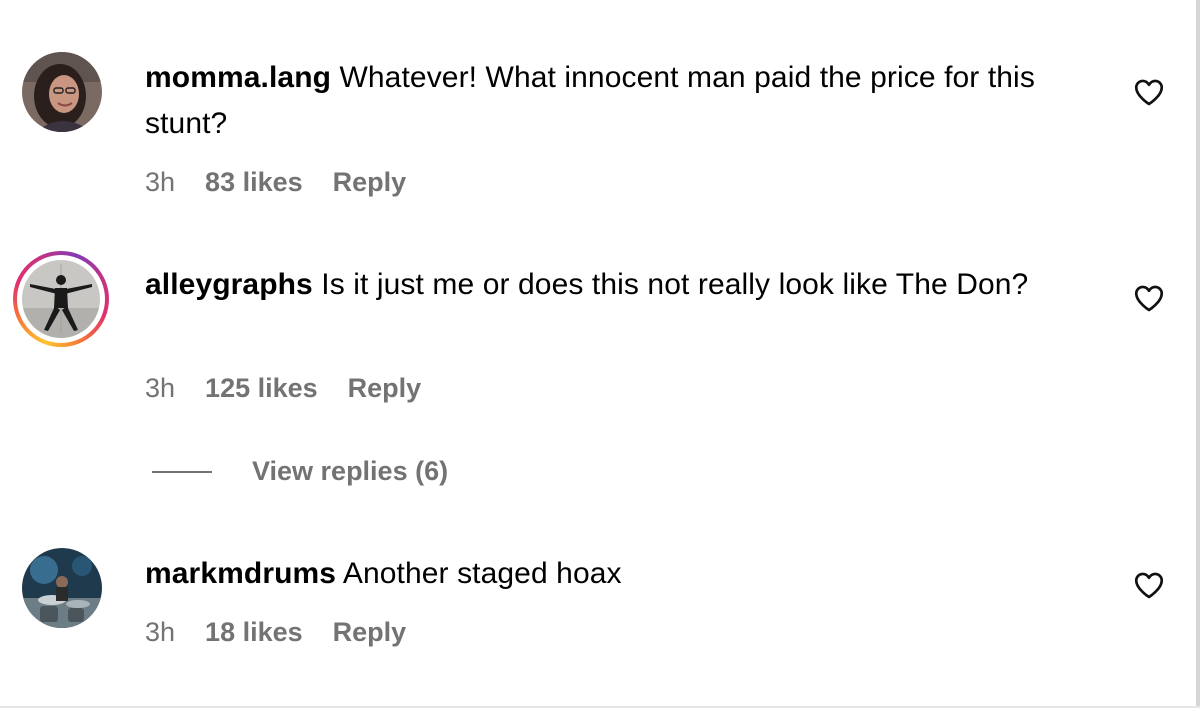 Image resolution: width=1200 pixels, height=708 pixels. I want to click on view-replies-button: View replies (6), so click(300, 471).